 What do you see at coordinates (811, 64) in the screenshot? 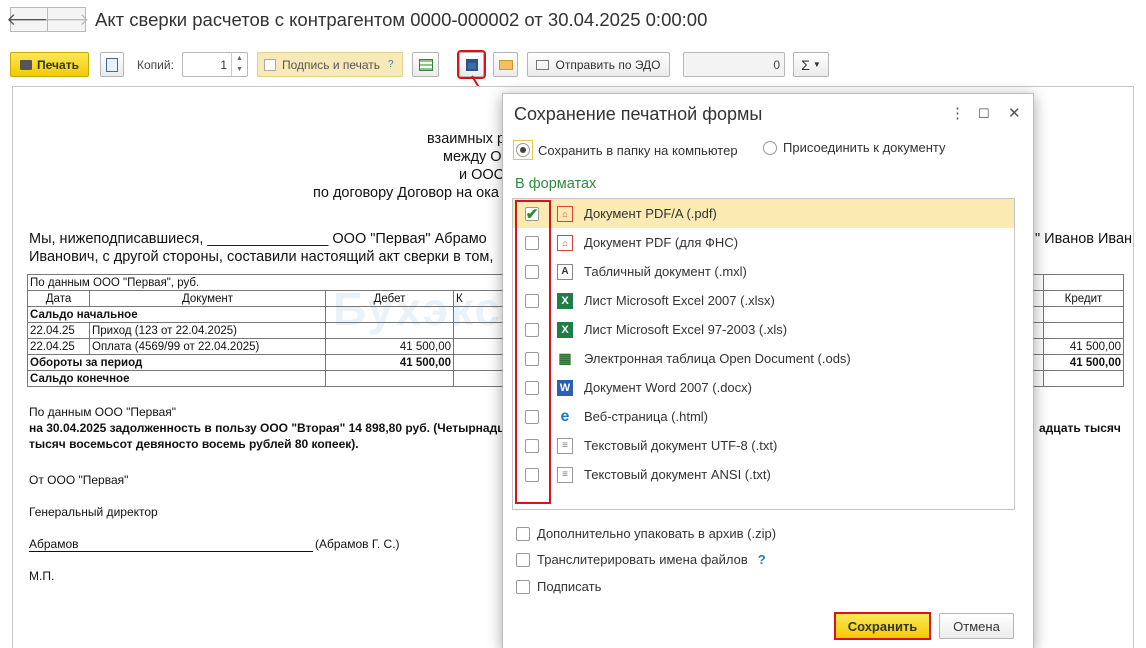
I see `sum-button: Σ ▼` at bounding box center [811, 64].